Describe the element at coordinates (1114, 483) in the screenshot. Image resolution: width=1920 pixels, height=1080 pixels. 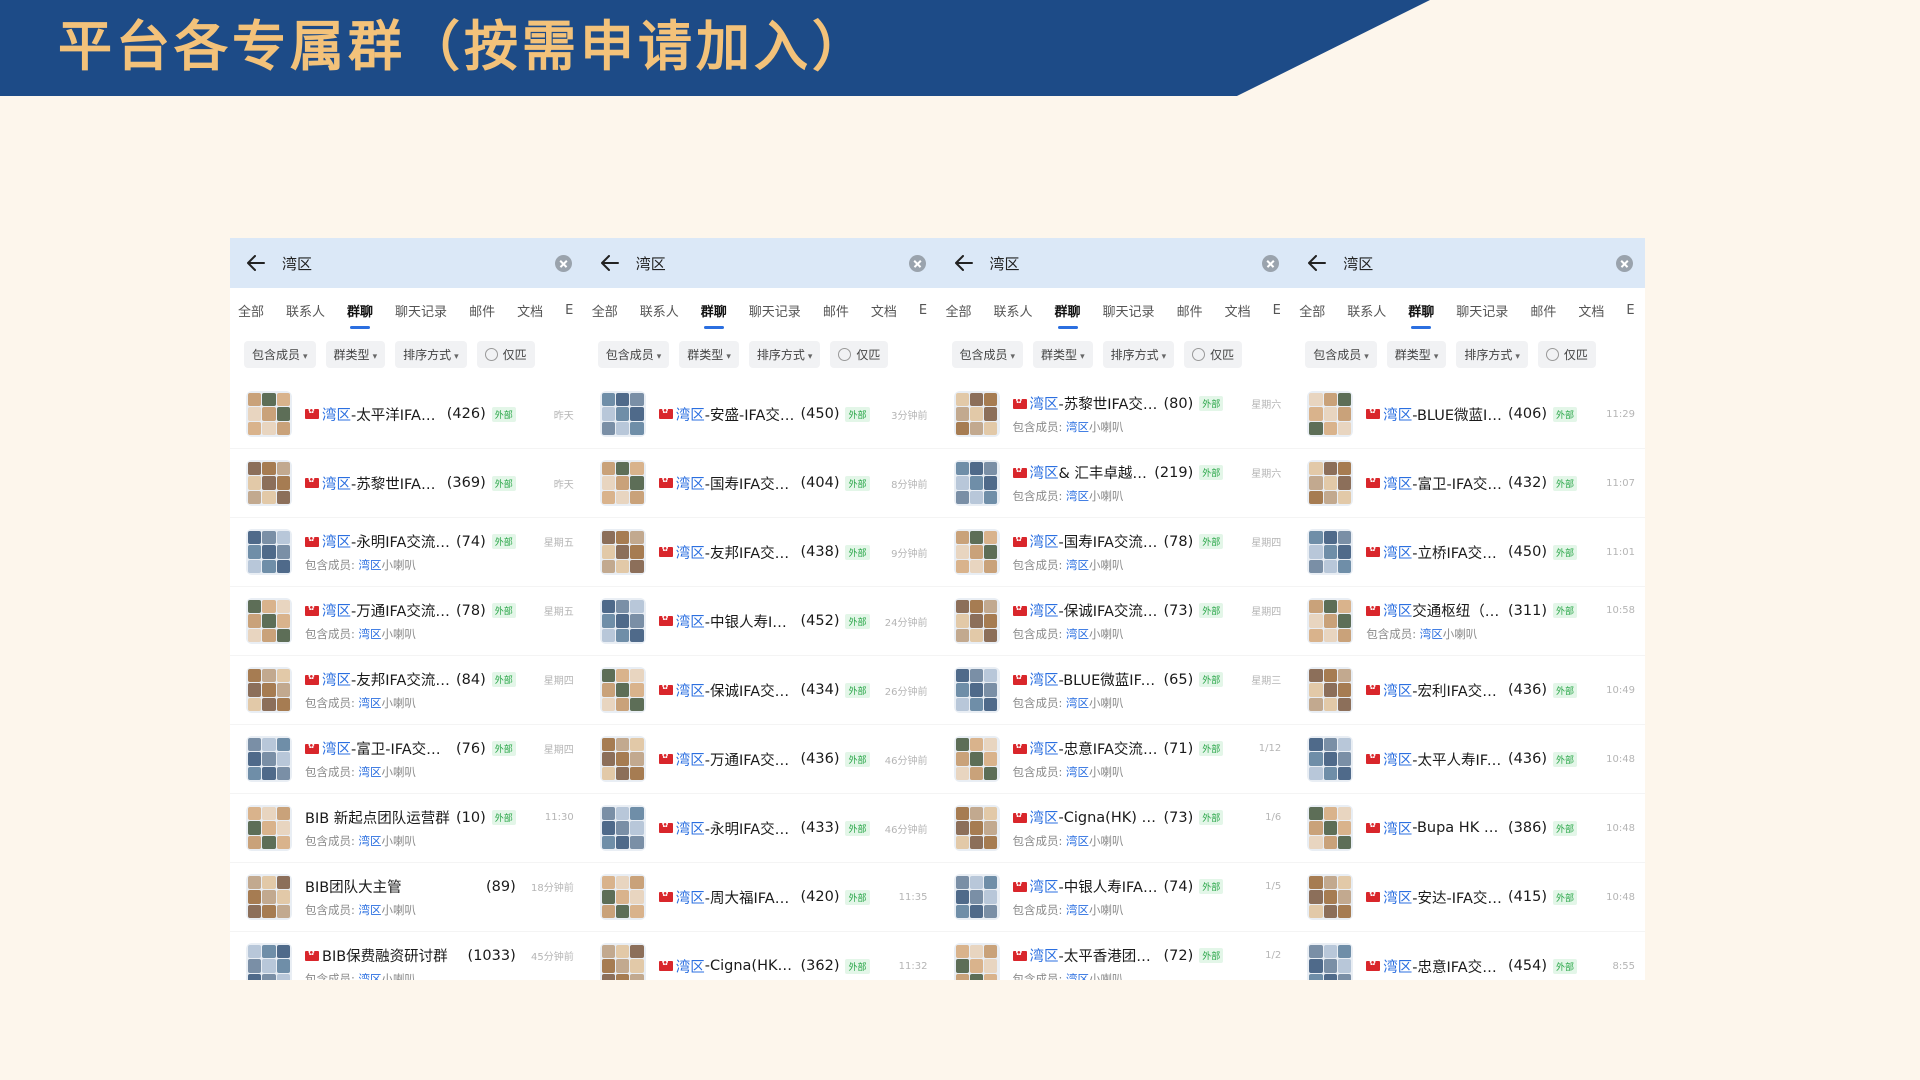
I see `group-row: 湾区& 汇丰卓越理…(219)外部星期六包含成员: 湾区小喇叭` at that location.